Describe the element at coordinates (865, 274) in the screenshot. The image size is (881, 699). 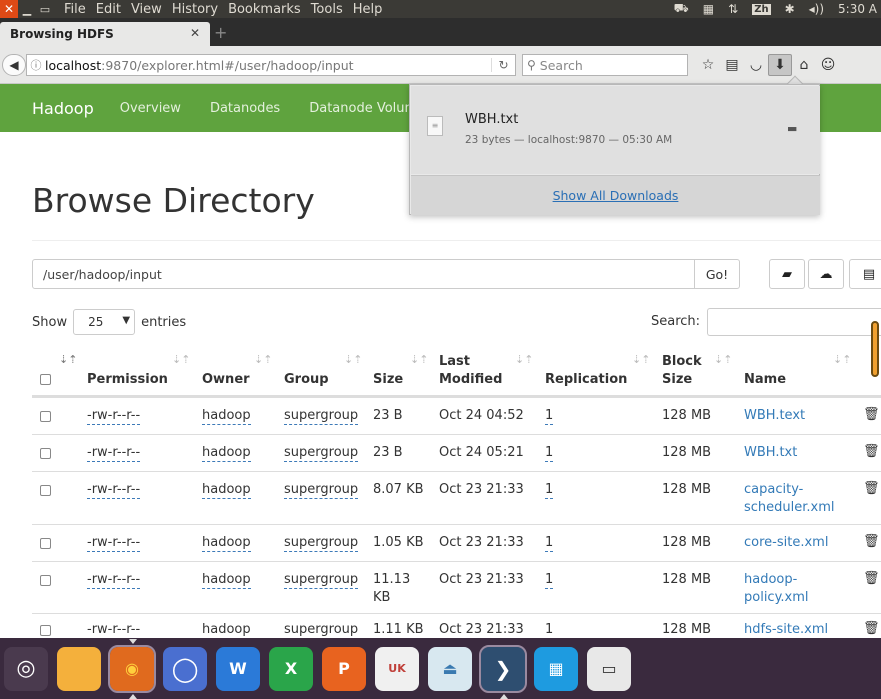
I see `cut-paste-button: ▤` at that location.